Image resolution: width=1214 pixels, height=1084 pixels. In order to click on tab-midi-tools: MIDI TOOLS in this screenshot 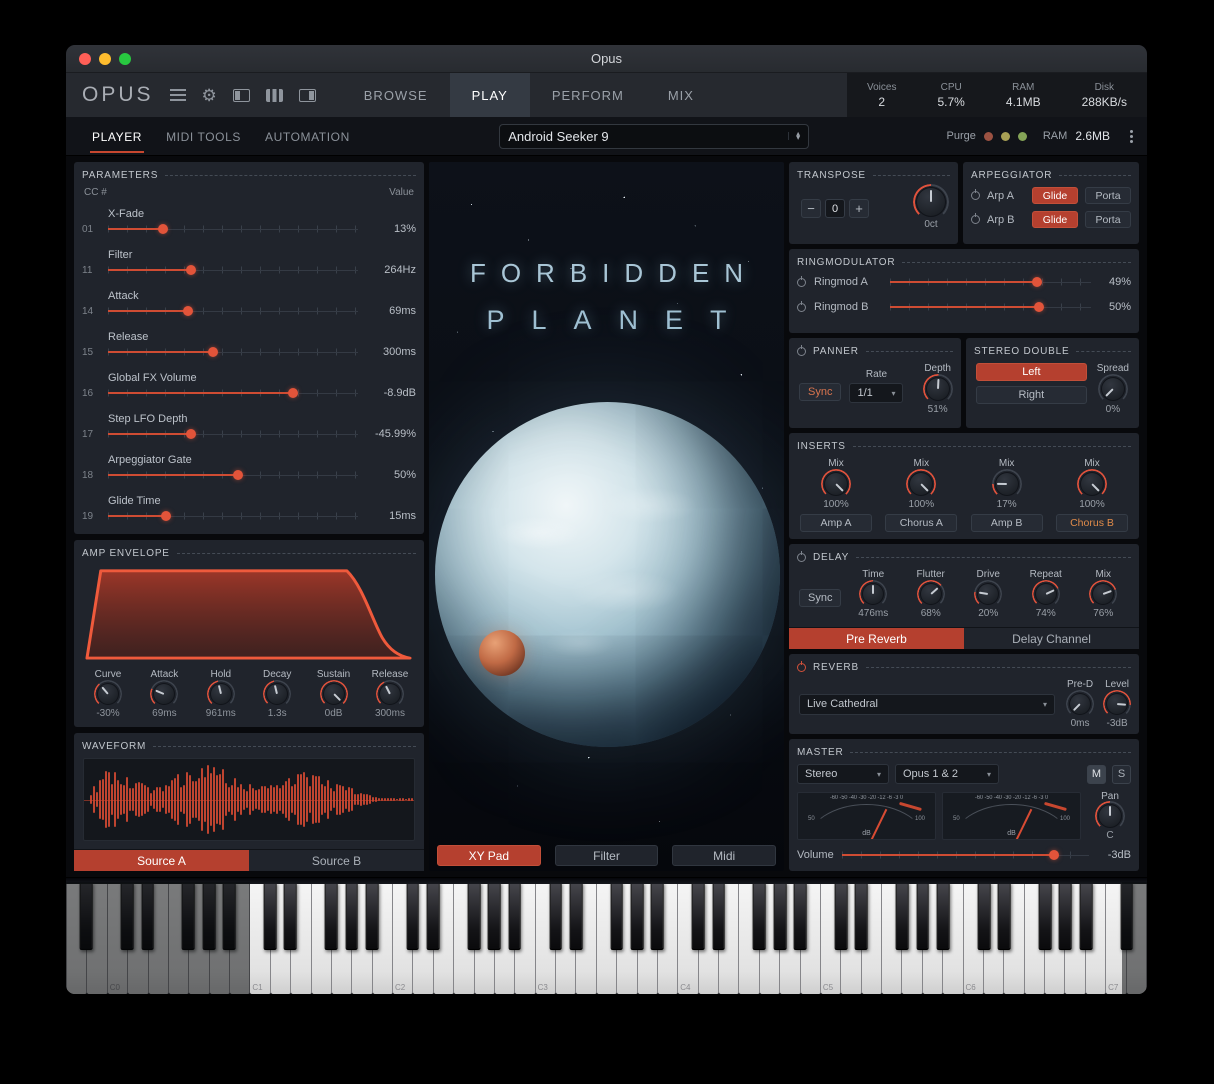, I will do `click(203, 136)`.